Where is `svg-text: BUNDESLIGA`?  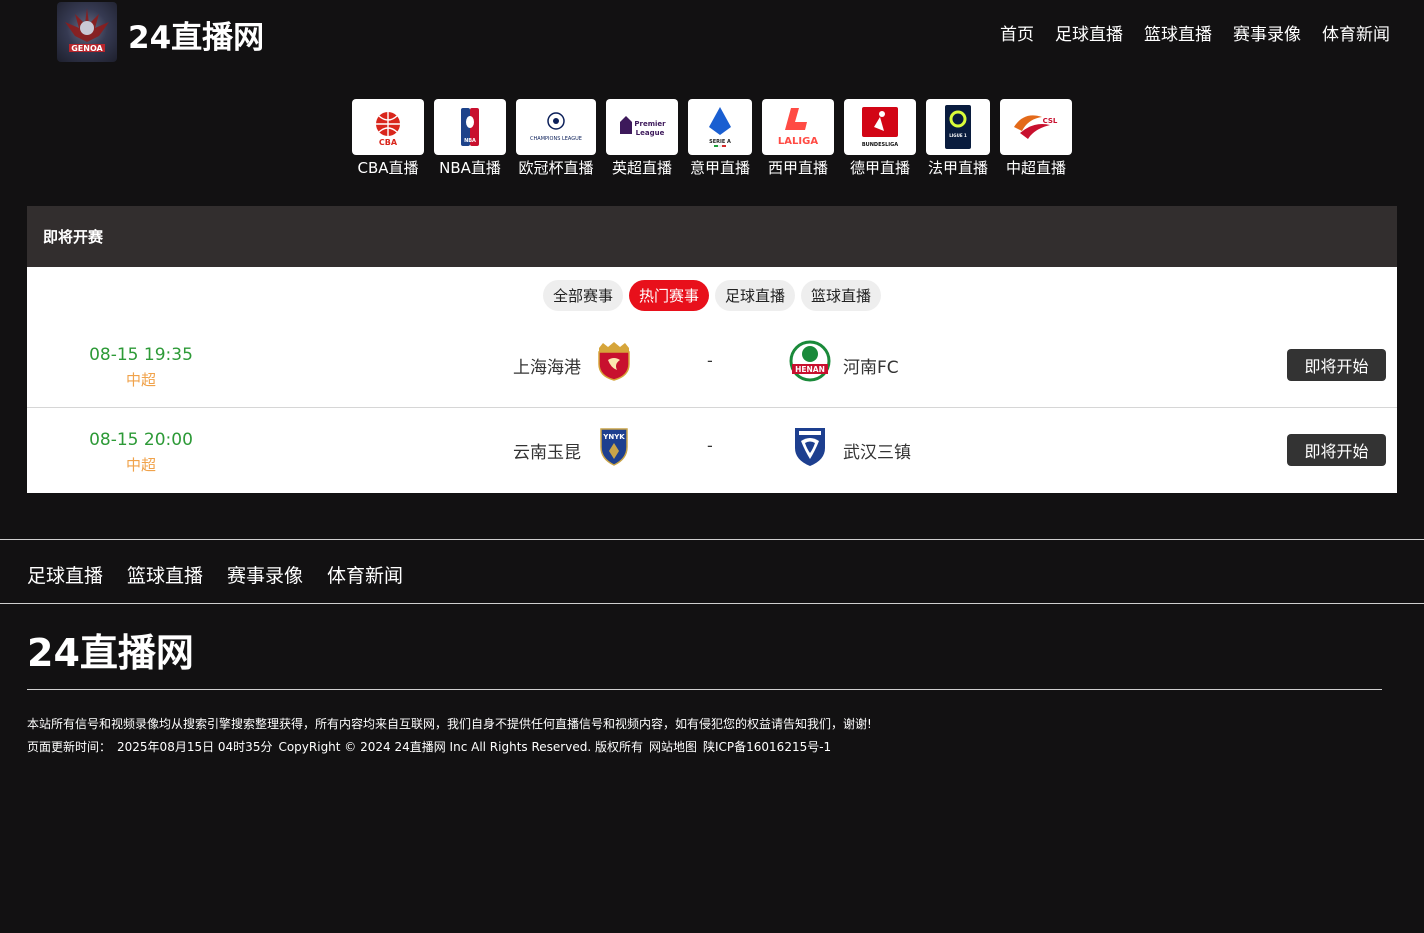 svg-text: BUNDESLIGA is located at coordinates (880, 145).